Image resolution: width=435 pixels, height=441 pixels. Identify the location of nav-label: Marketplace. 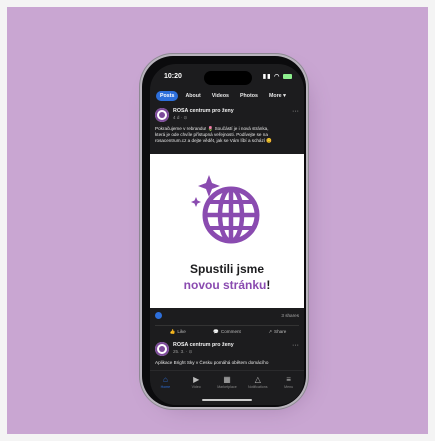
(227, 387).